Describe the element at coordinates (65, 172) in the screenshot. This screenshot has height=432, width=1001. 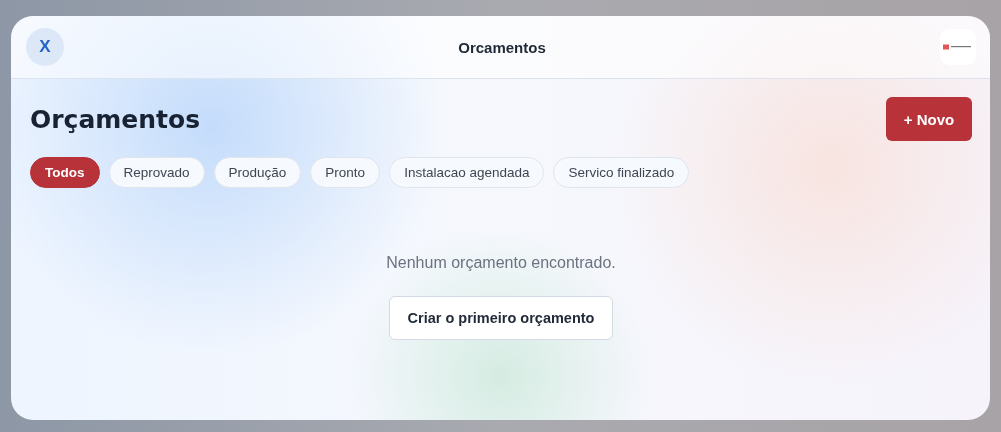
I see `filter-chip: Todos` at that location.